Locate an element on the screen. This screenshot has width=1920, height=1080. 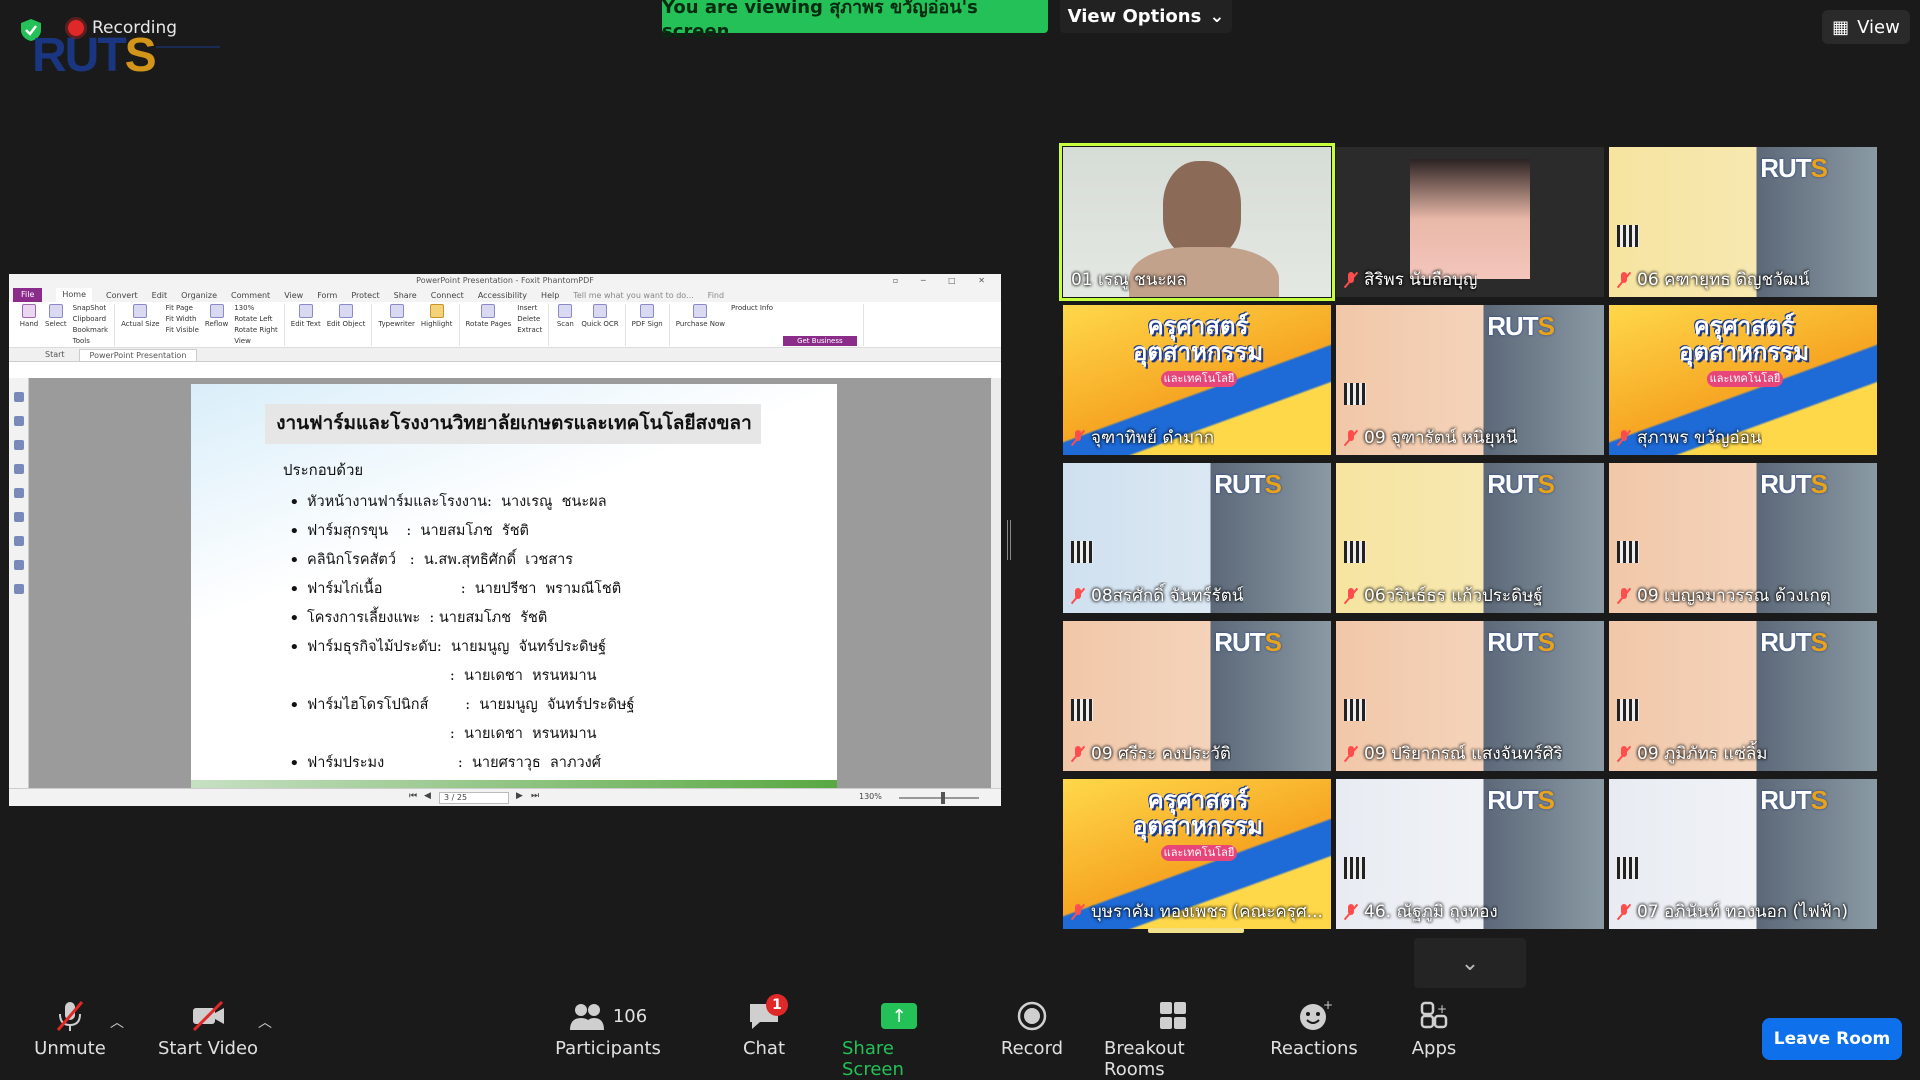
chat-unread-badge: 1 is located at coordinates (777, 1005).